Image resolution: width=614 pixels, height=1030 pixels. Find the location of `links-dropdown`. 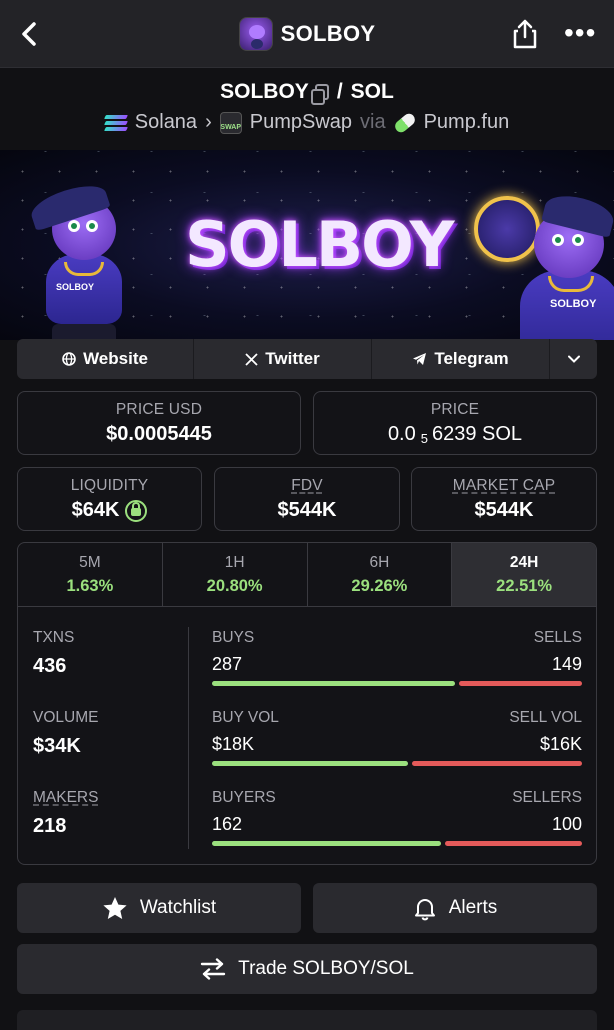

links-dropdown is located at coordinates (573, 359).